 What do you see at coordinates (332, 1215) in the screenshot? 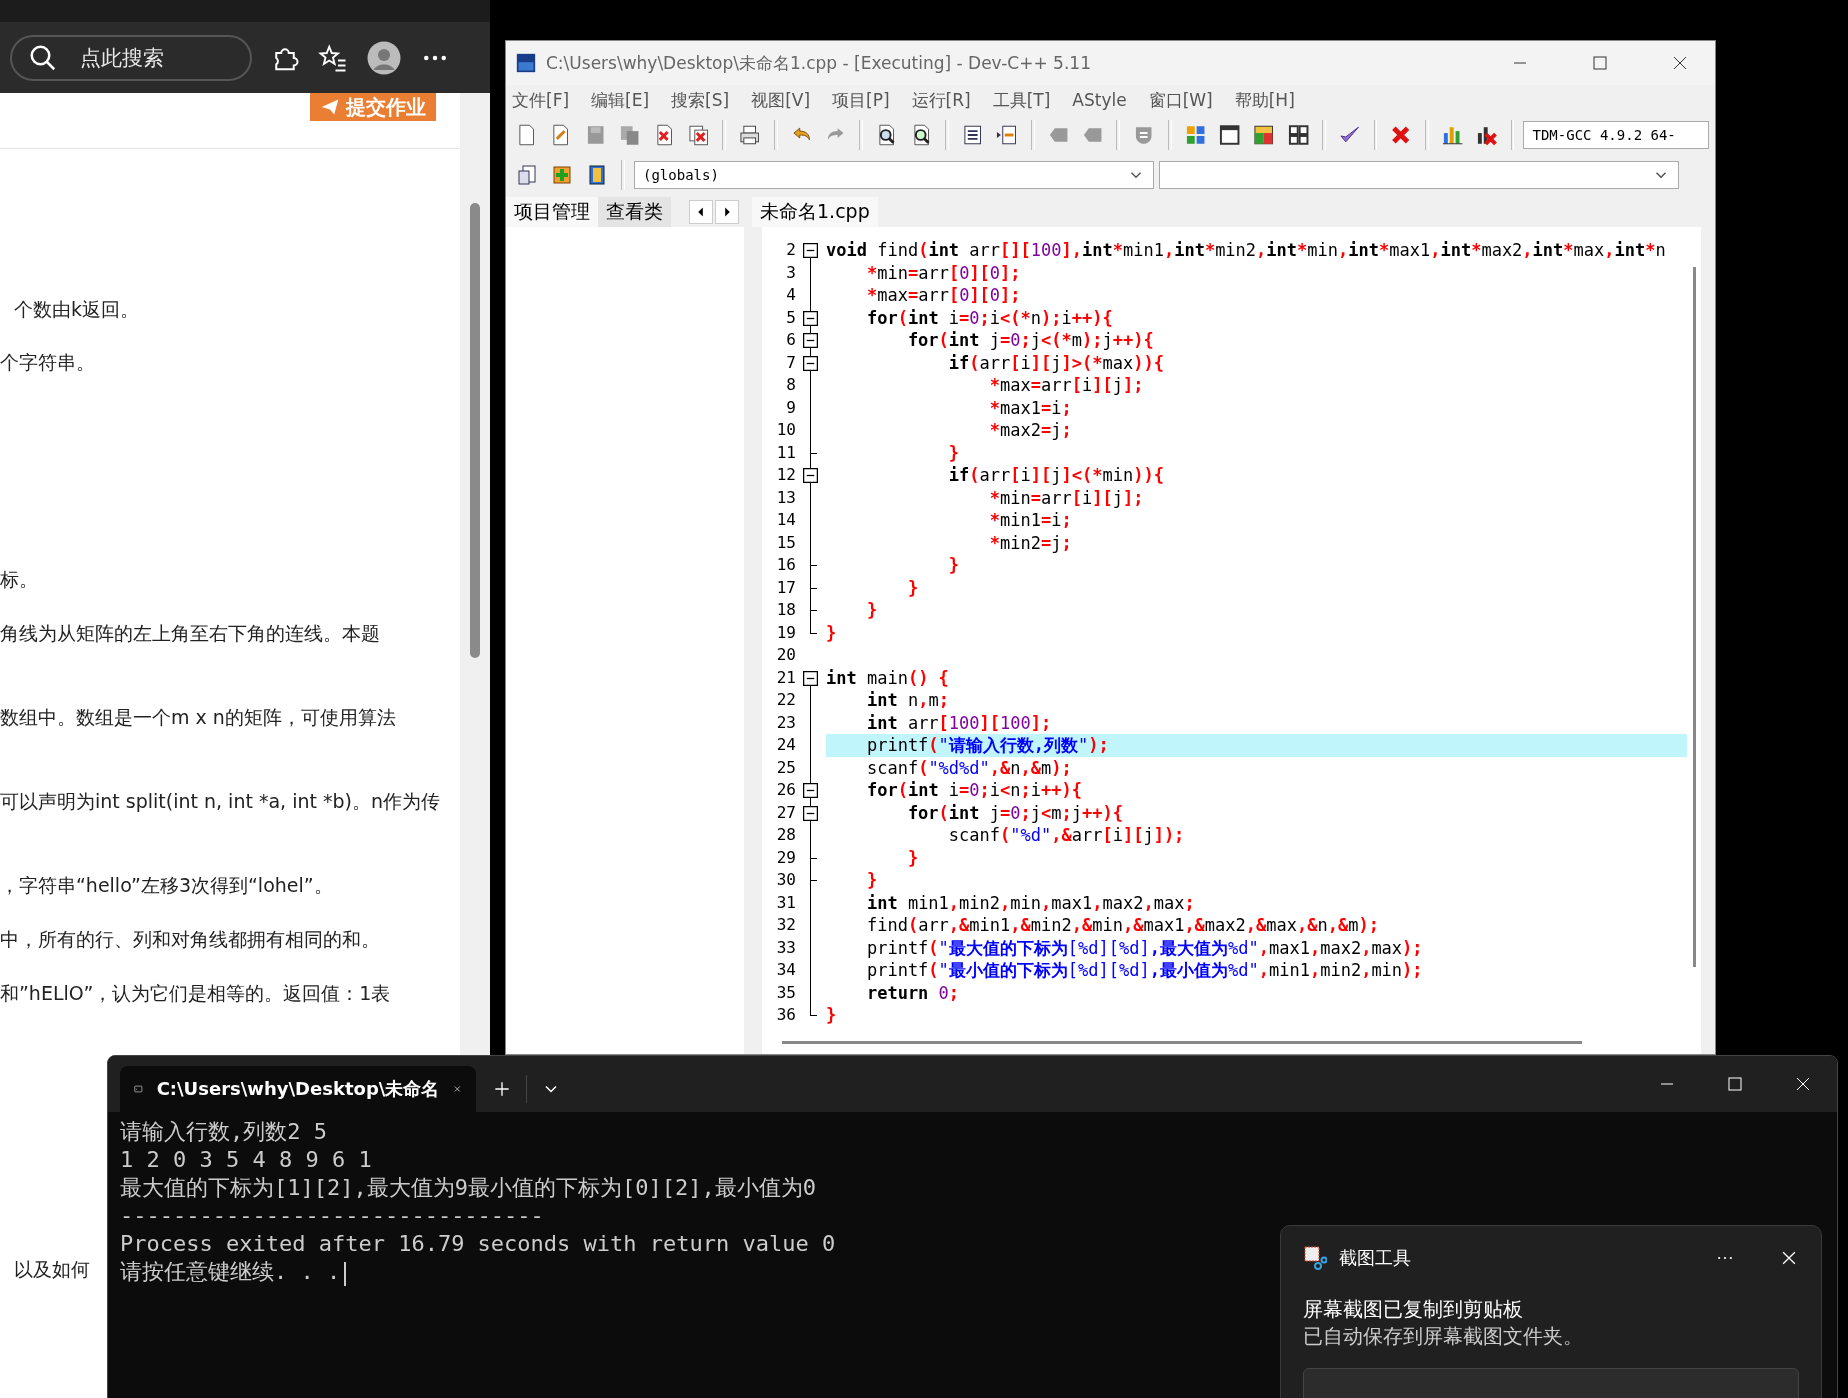
I see `console-line: --------------------------------` at bounding box center [332, 1215].